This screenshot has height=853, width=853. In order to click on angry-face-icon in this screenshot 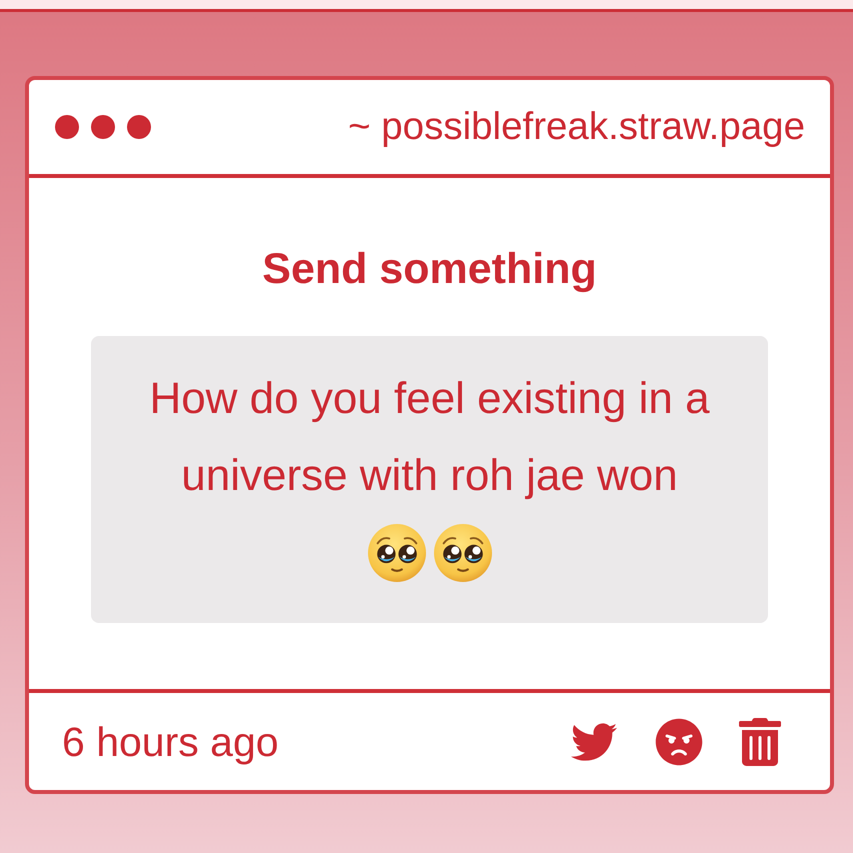, I will do `click(679, 742)`.